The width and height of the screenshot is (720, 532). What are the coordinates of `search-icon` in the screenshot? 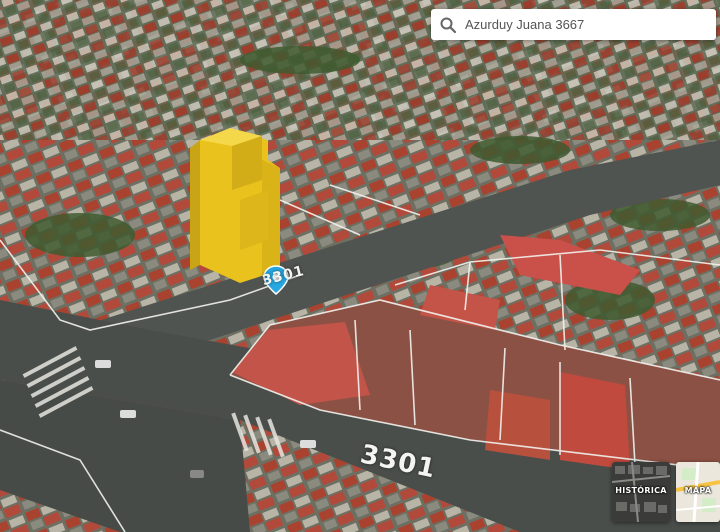 It's located at (448, 25).